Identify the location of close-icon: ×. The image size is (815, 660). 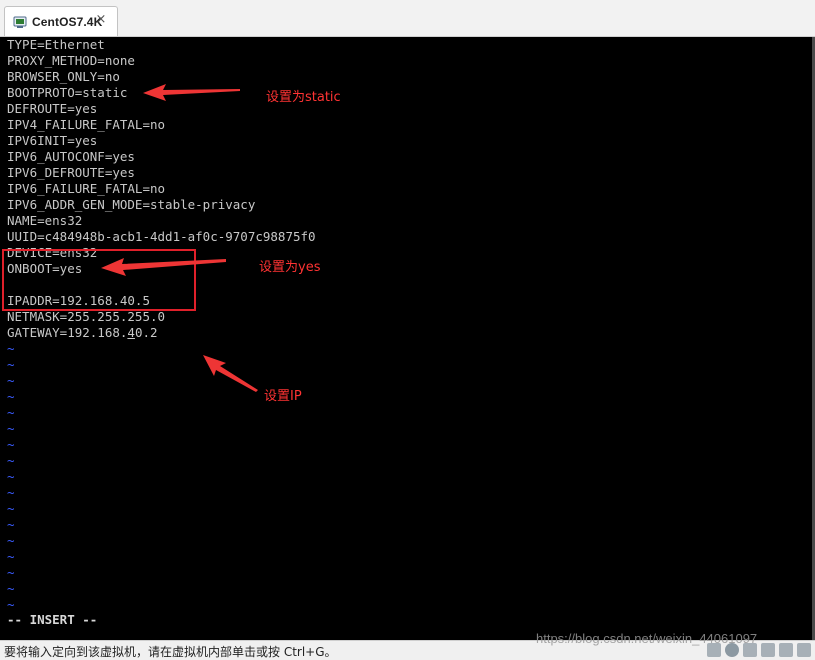
(101, 20).